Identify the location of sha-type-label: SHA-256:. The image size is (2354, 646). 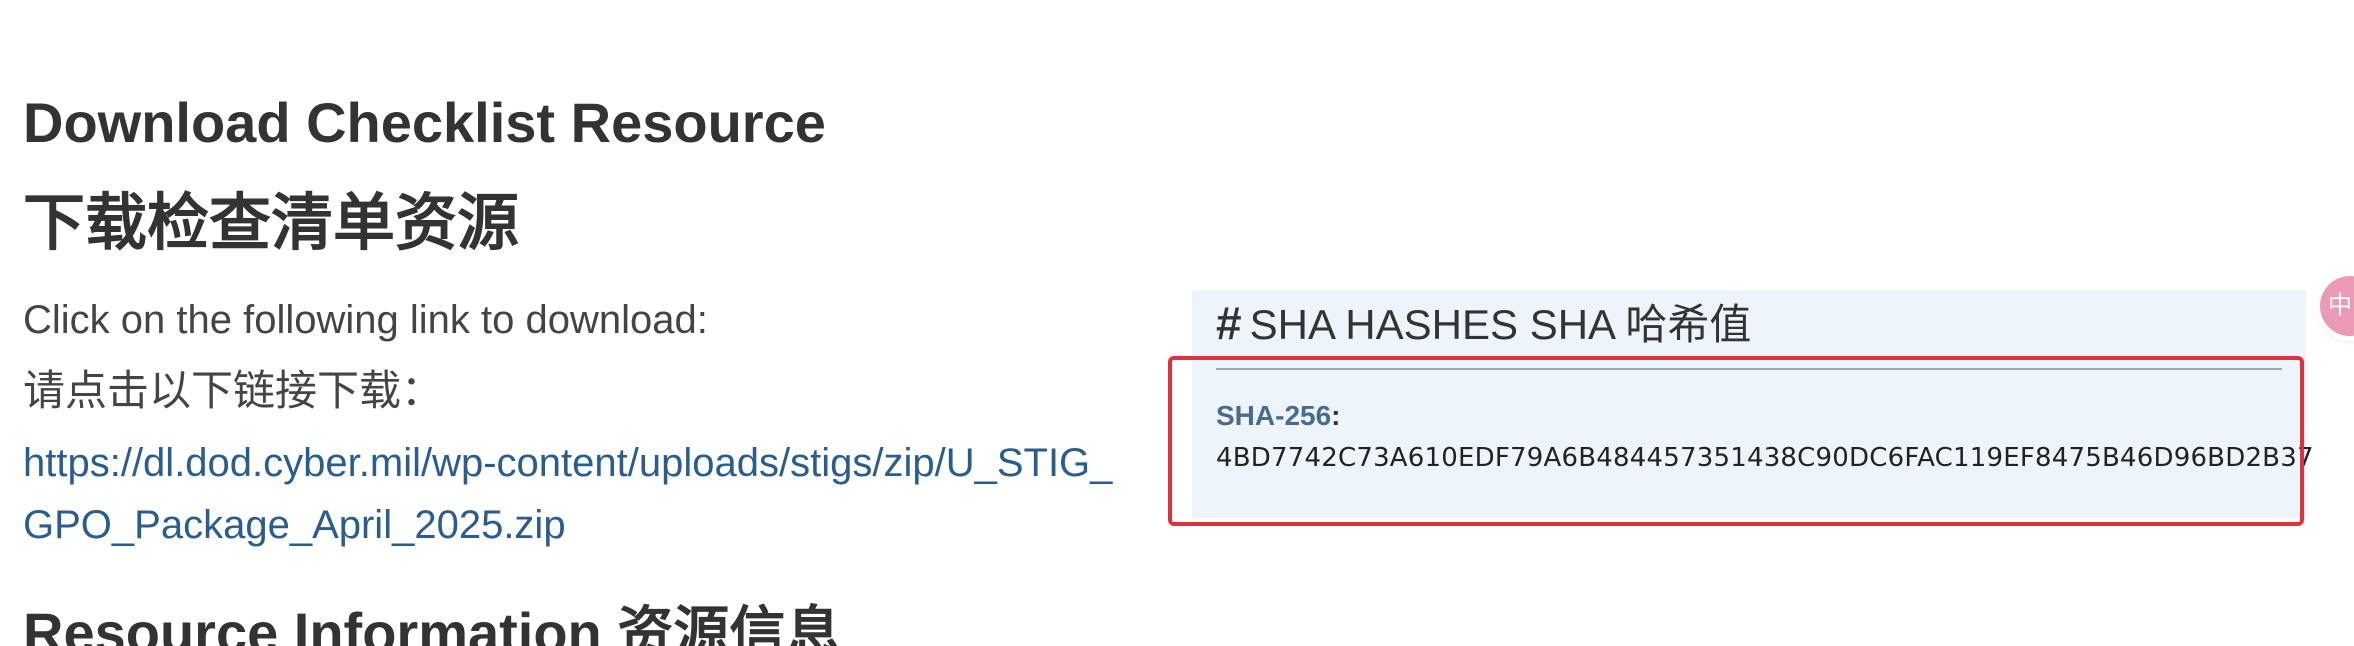
(1278, 416).